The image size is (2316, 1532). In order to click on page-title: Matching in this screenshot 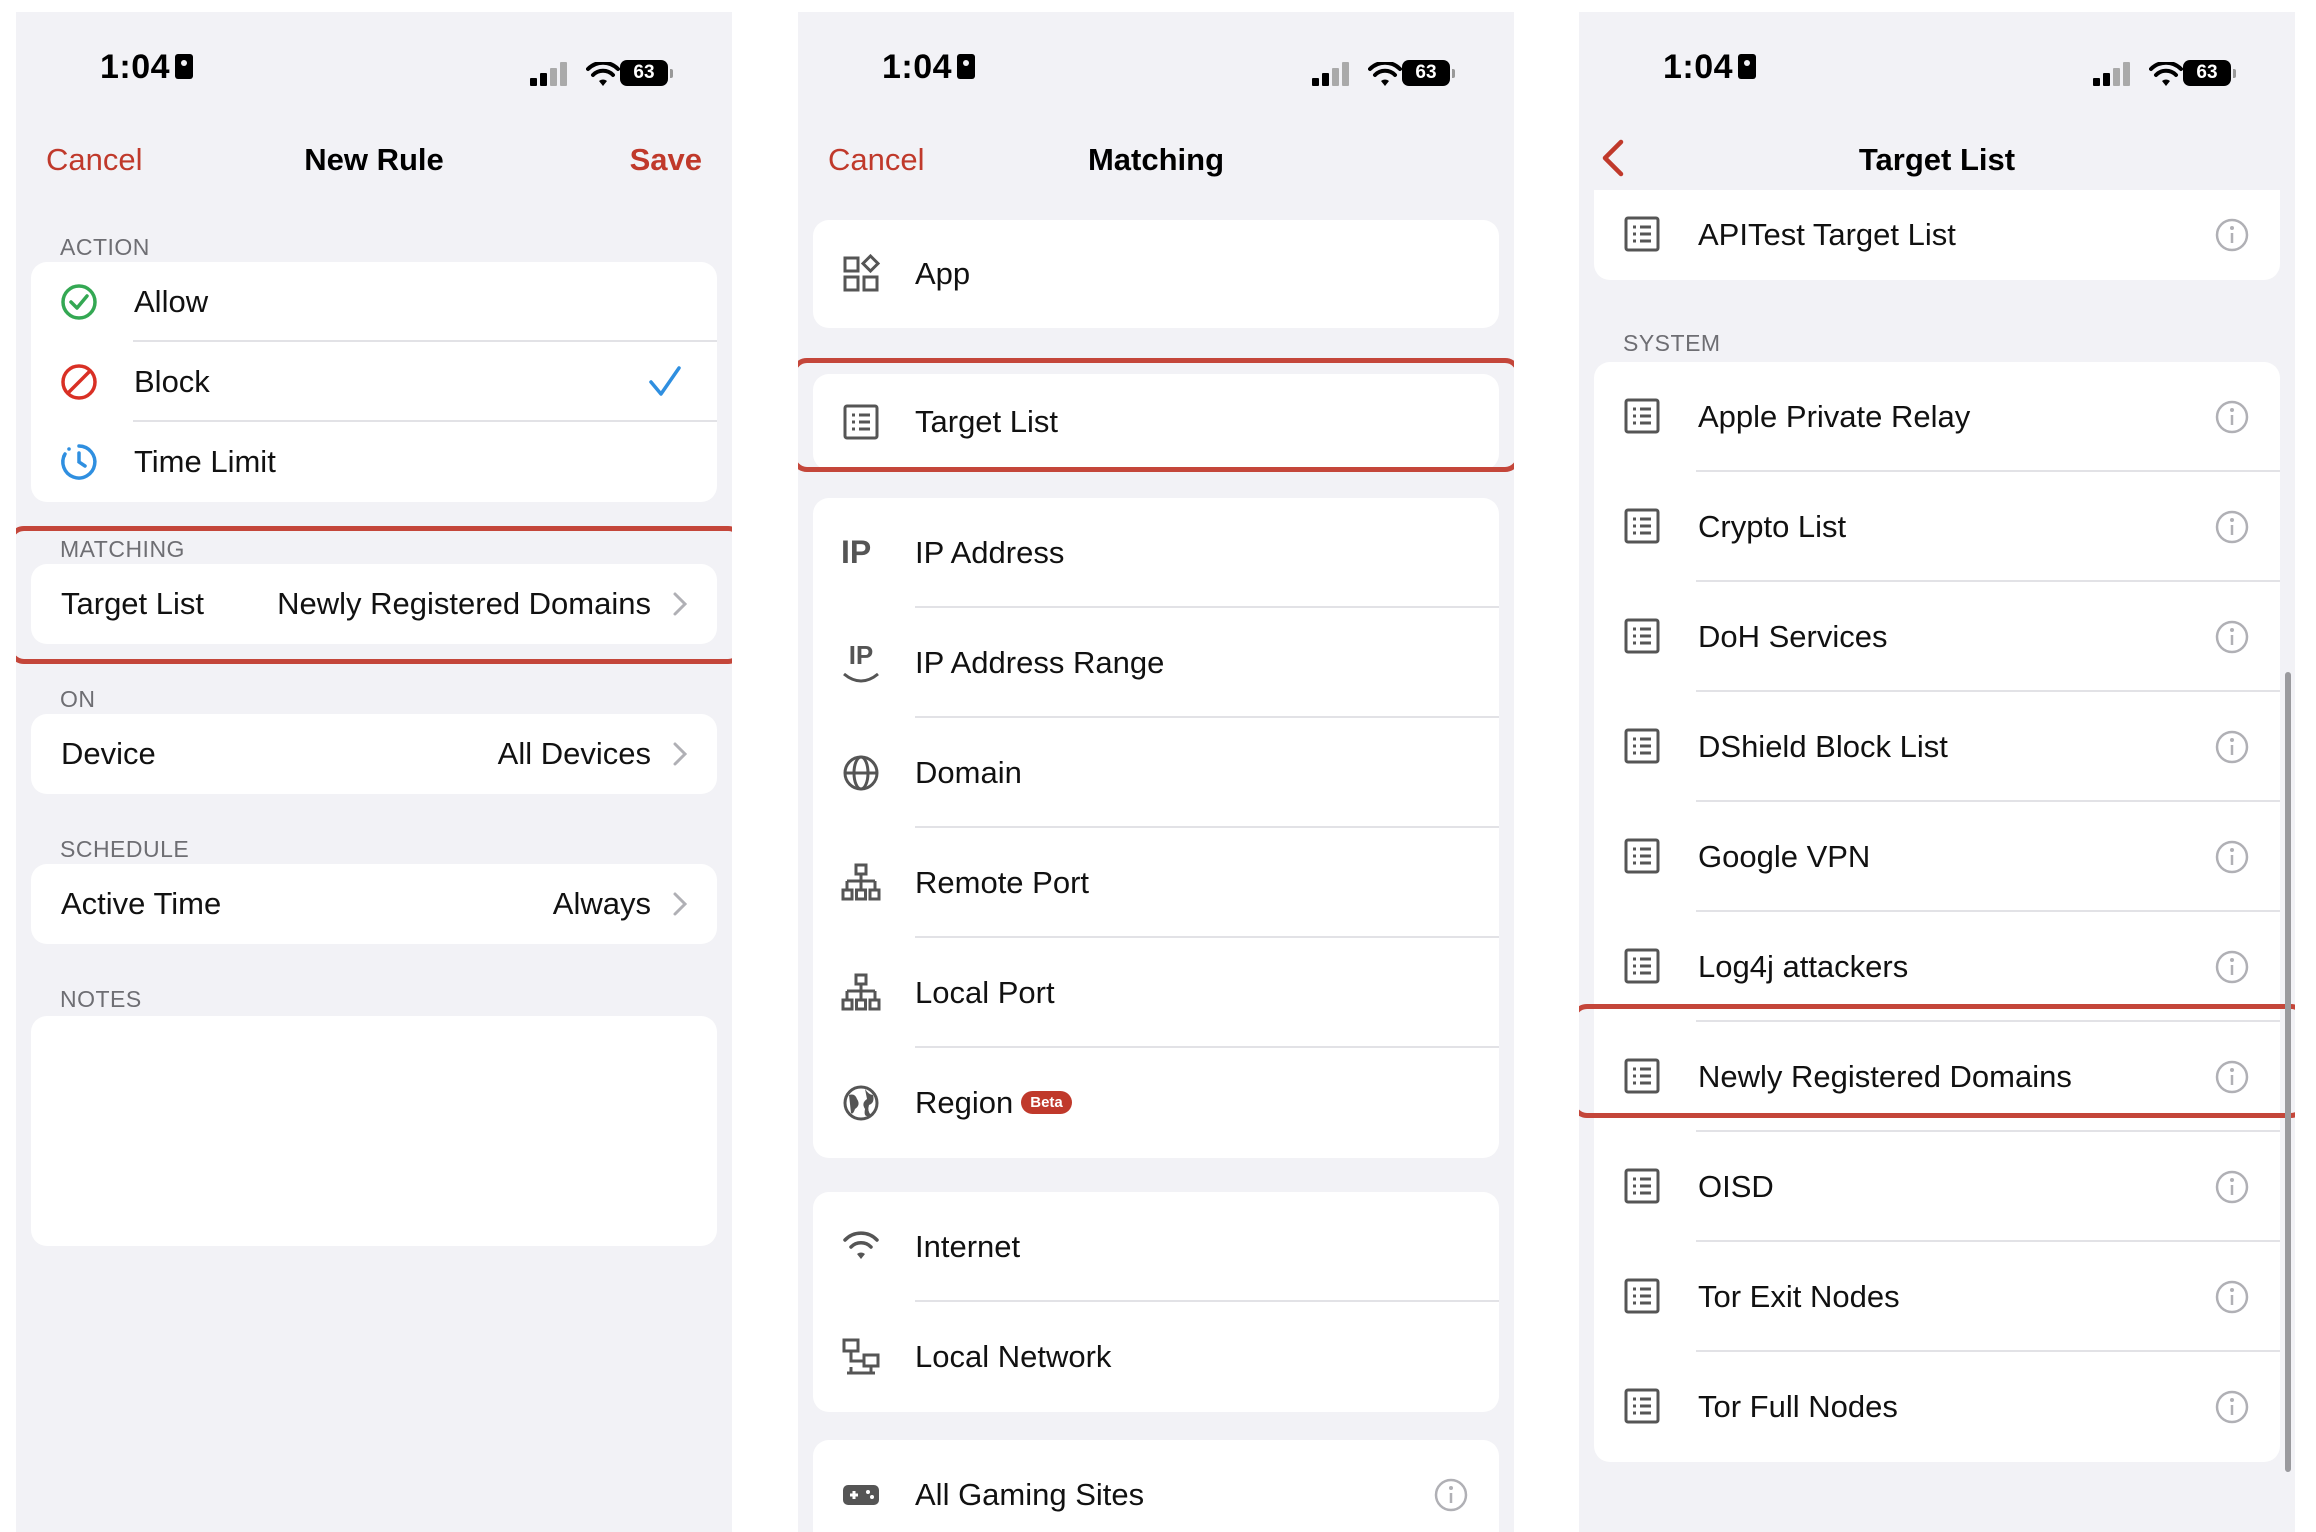, I will do `click(1156, 159)`.